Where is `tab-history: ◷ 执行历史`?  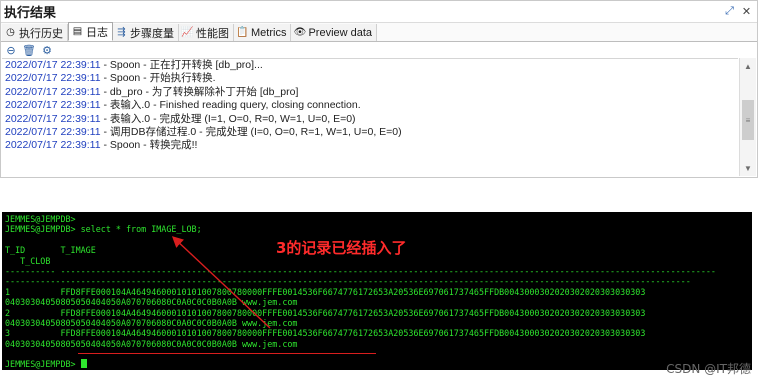 tab-history: ◷ 执行历史 is located at coordinates (35, 32).